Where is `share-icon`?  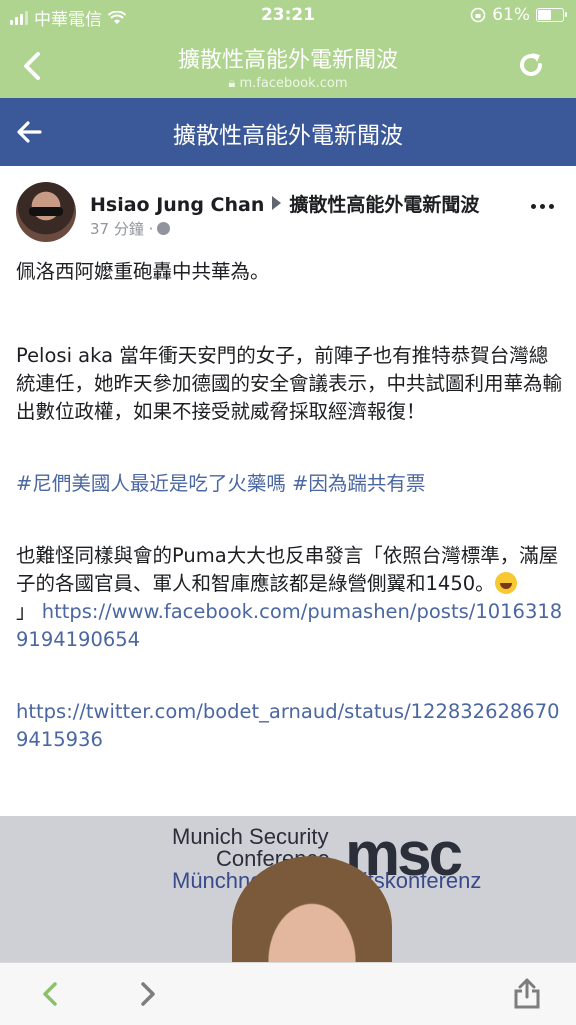
share-icon is located at coordinates (527, 993).